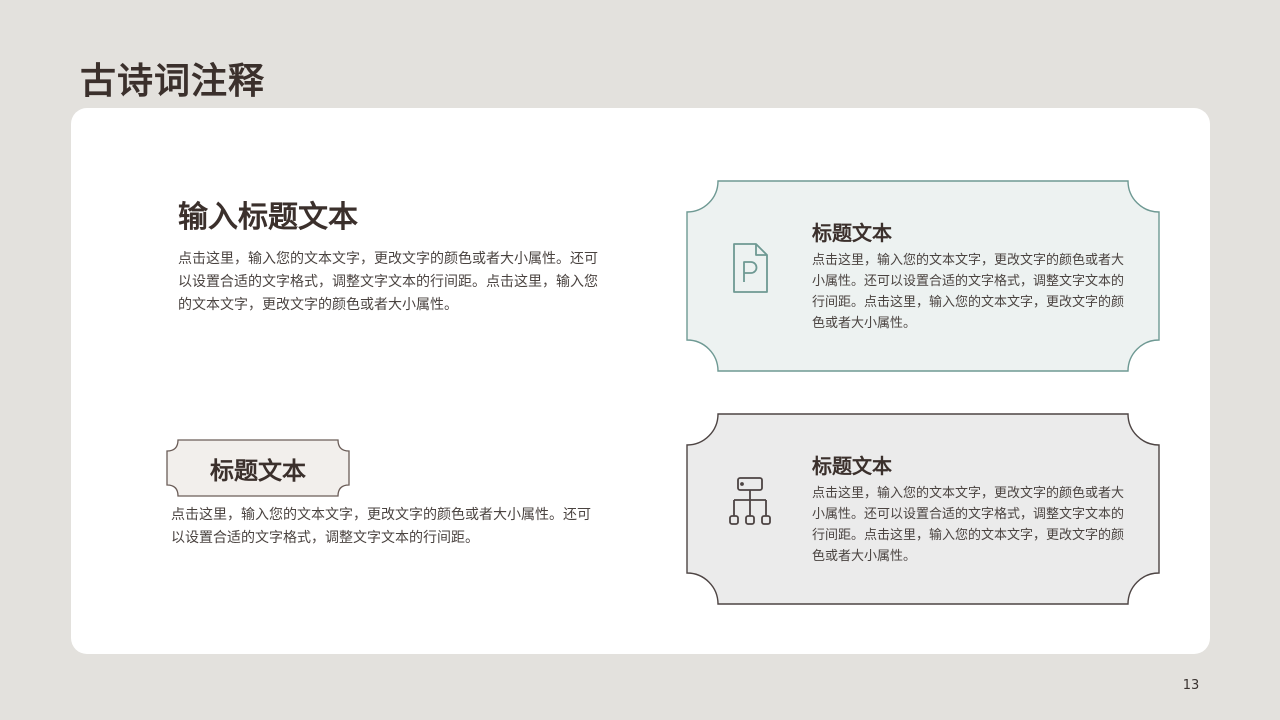 This screenshot has width=1280, height=720. I want to click on page-number: 13, so click(1191, 685).